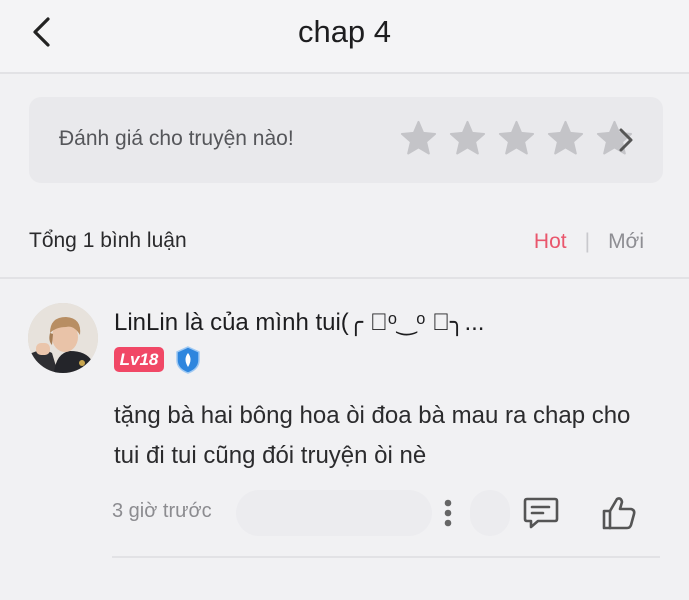  Describe the element at coordinates (346, 140) in the screenshot. I see `rate-story-card: Đánh giá cho truyện nào!` at that location.